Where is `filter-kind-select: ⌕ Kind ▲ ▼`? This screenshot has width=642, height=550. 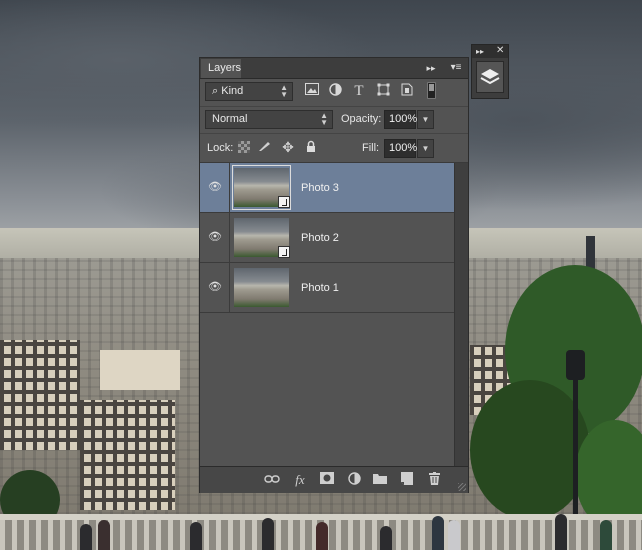
filter-kind-select: ⌕ Kind ▲ ▼ is located at coordinates (249, 91).